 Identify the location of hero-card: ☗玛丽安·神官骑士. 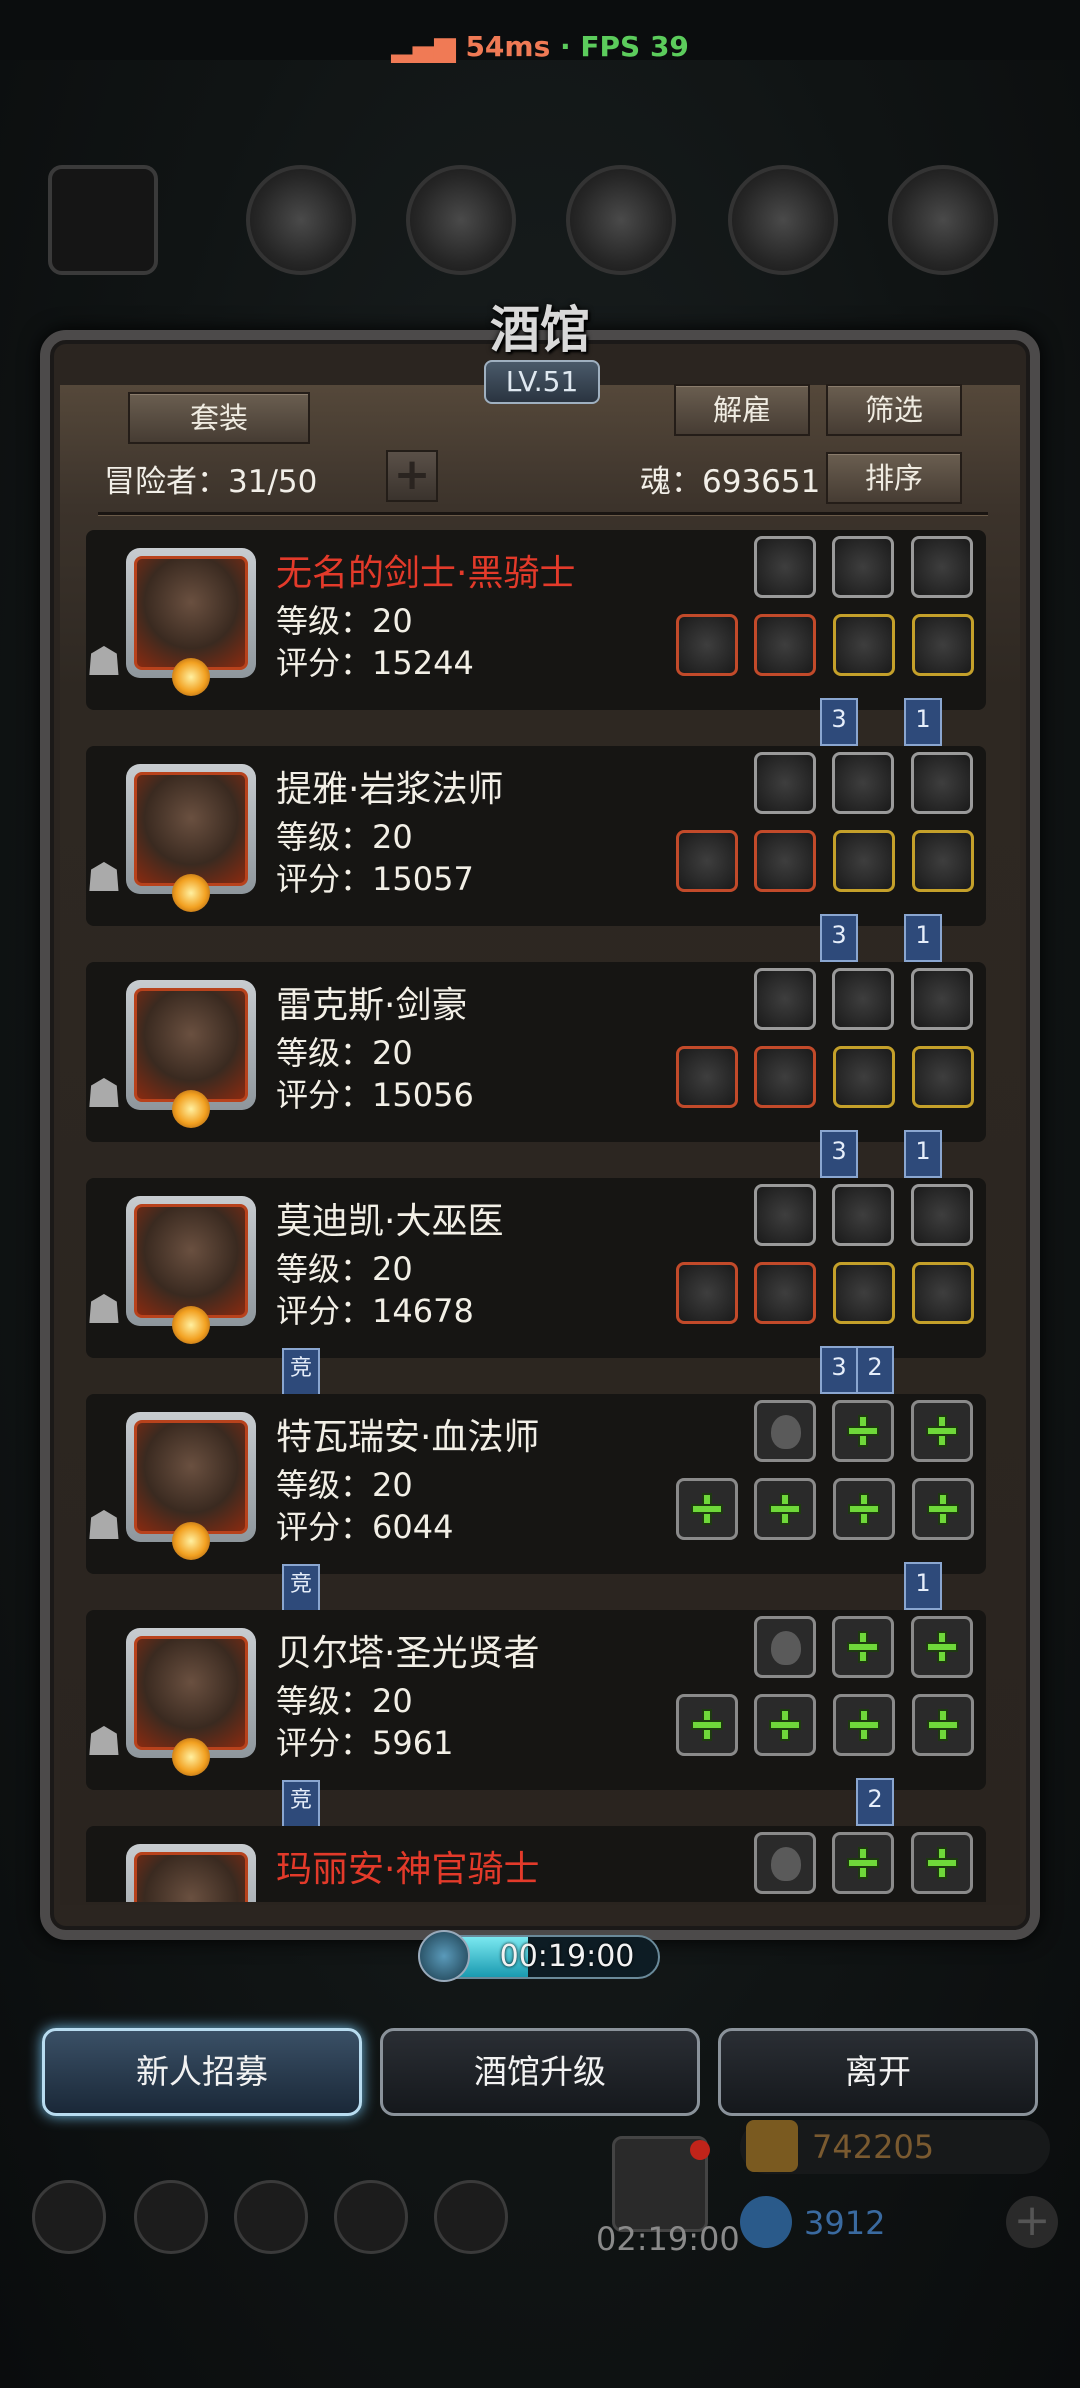
(536, 1864).